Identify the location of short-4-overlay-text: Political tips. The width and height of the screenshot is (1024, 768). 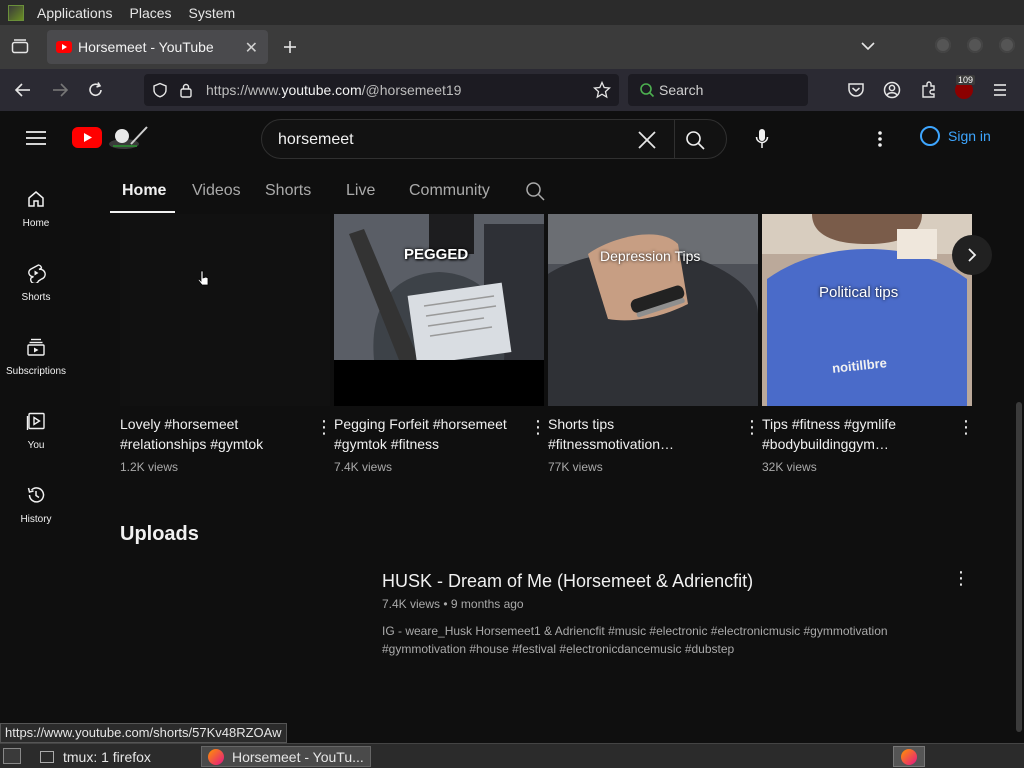
(859, 292).